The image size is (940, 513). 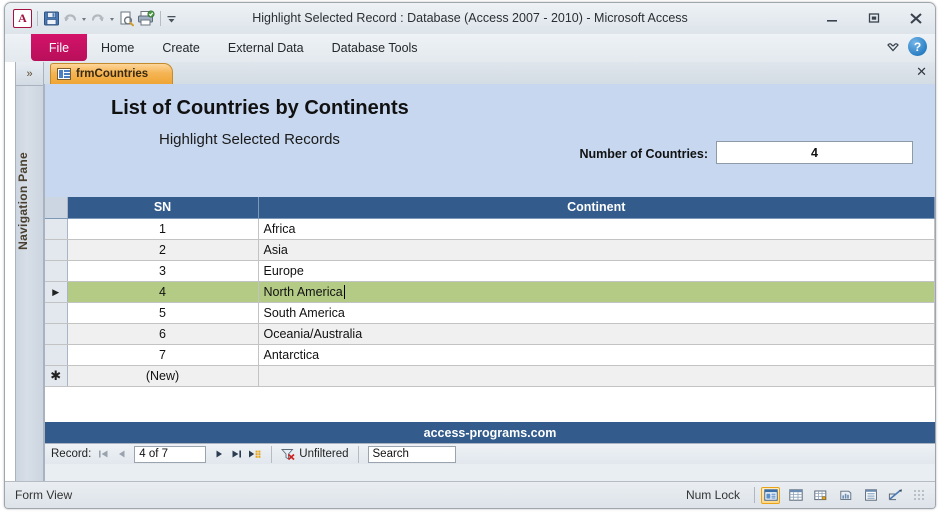 I want to click on document-tab-frmcountries: frmCountries, so click(x=112, y=73).